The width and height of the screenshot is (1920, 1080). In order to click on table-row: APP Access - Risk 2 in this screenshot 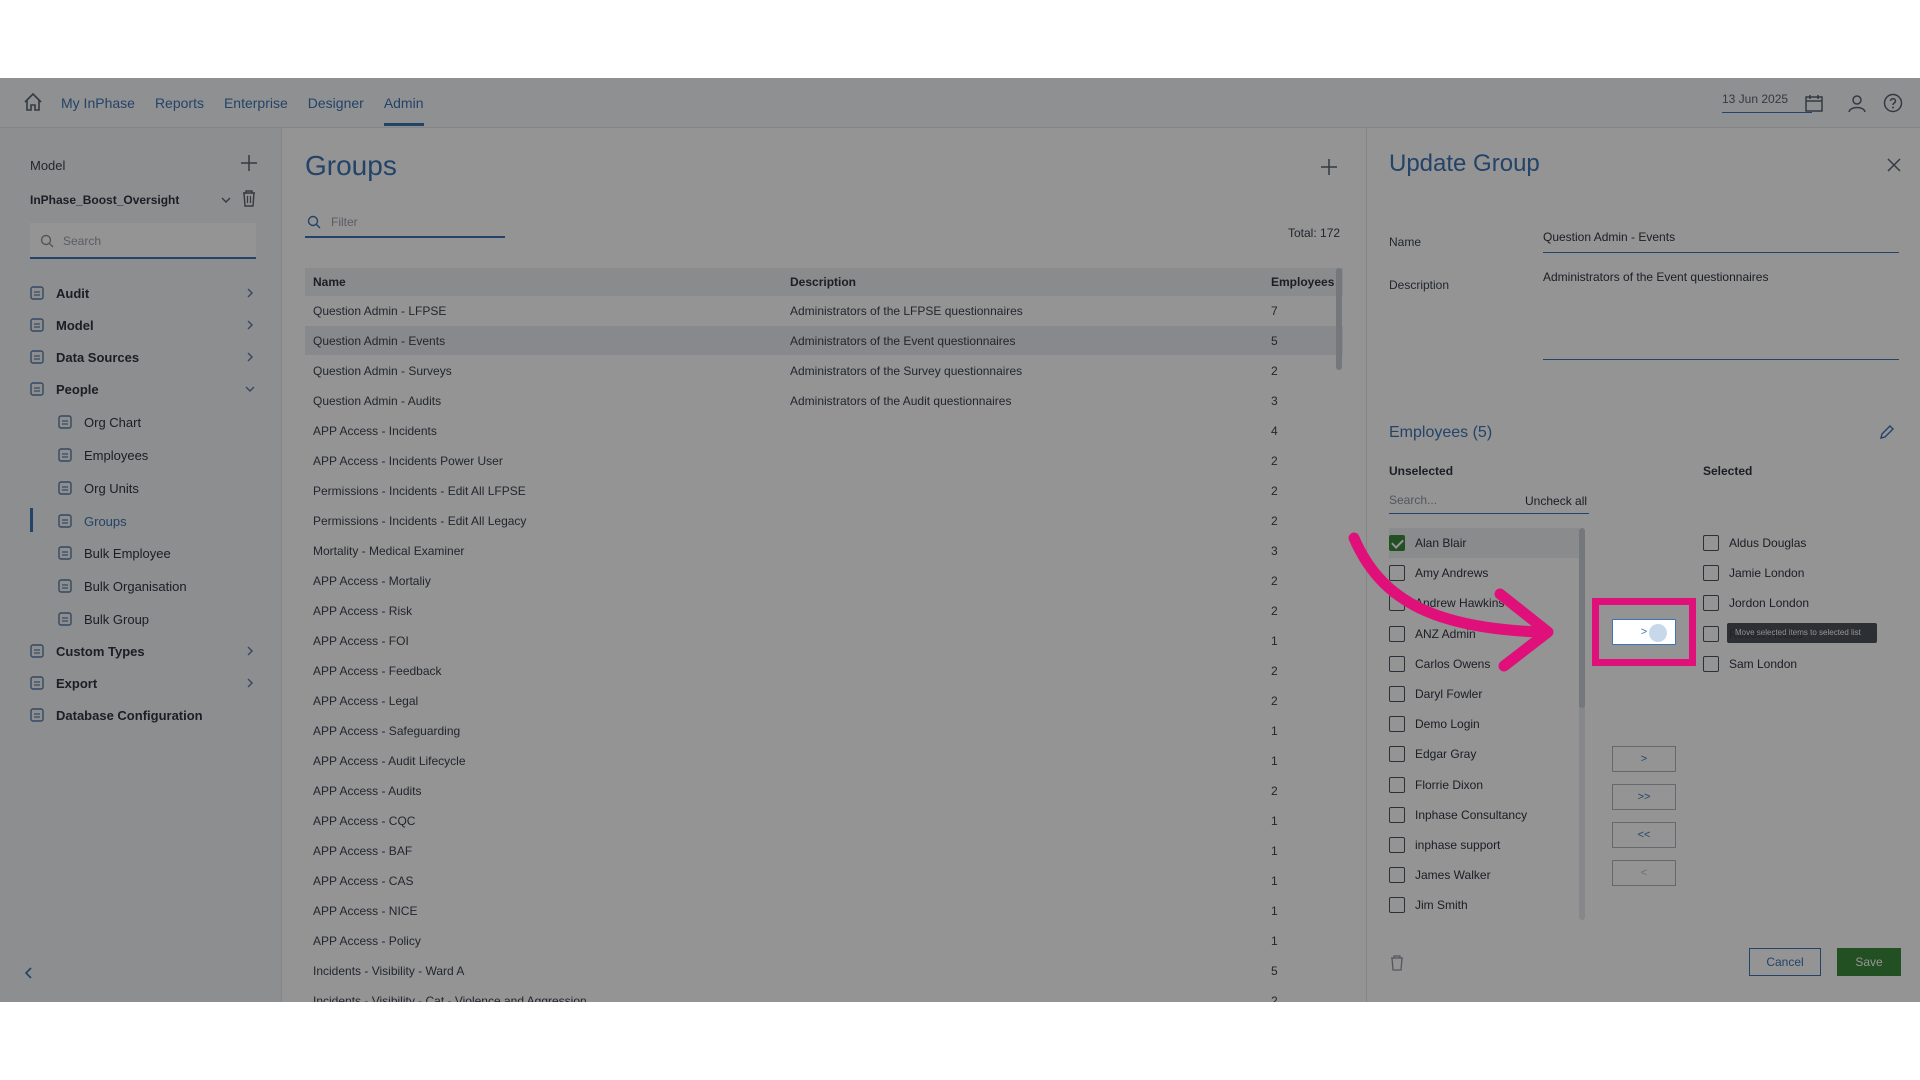, I will do `click(824, 611)`.